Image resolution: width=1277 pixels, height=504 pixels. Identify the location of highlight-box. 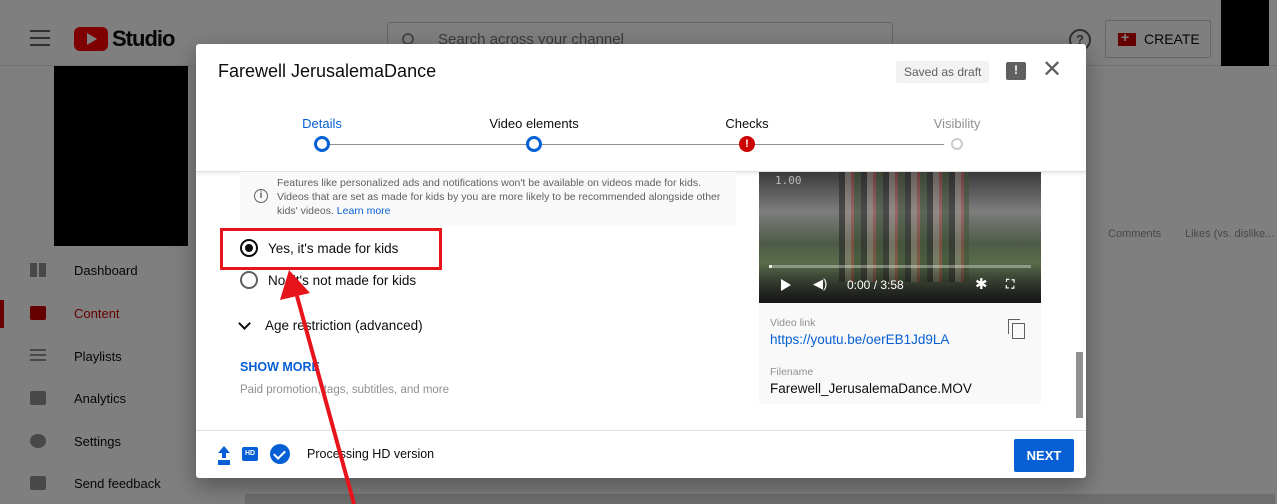
(331, 249).